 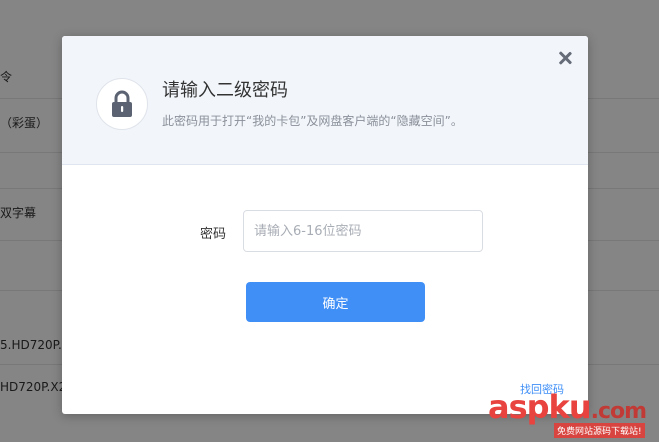 What do you see at coordinates (213, 234) in the screenshot?
I see `password-label: 密码` at bounding box center [213, 234].